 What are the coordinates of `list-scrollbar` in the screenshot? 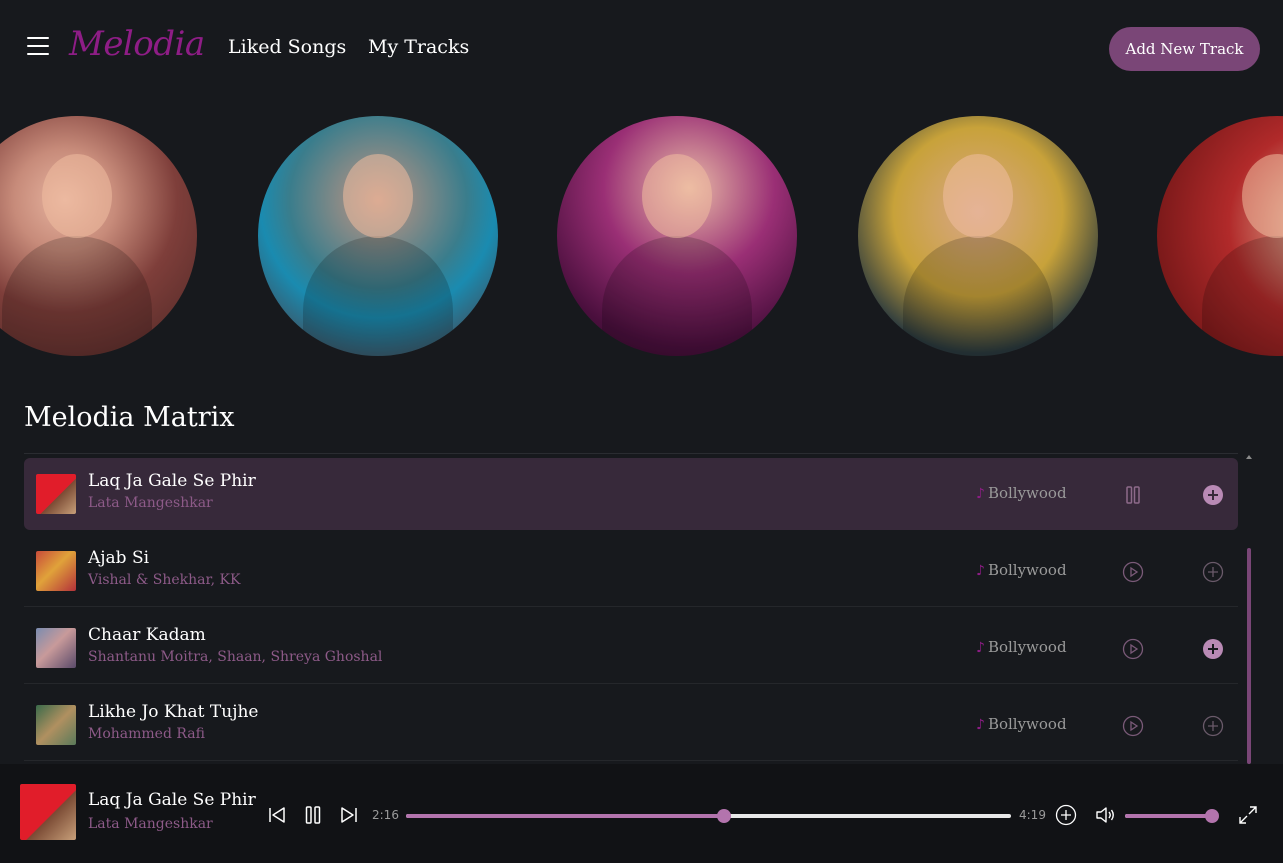 It's located at (1249, 656).